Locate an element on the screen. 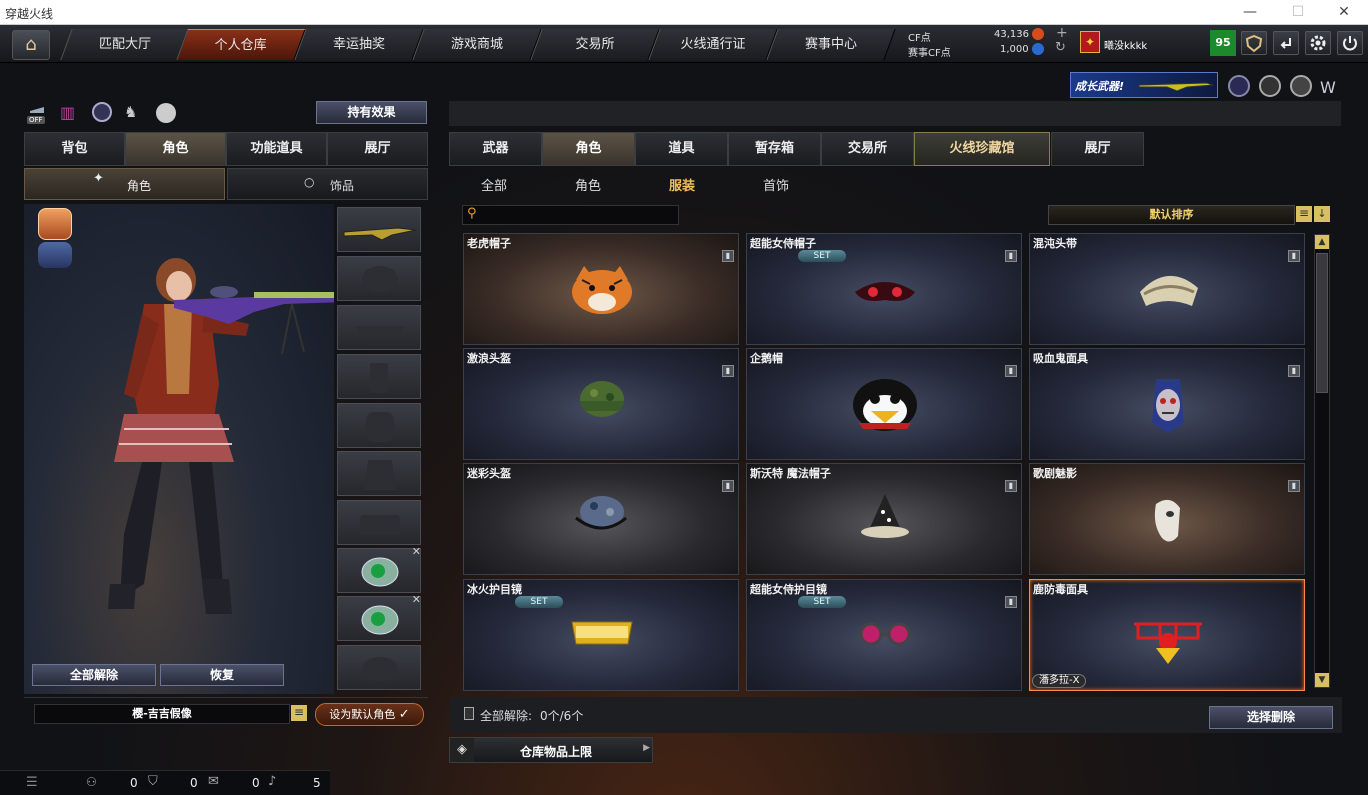  item-card: 超能女侍帽子 SET ▮ is located at coordinates (884, 289).